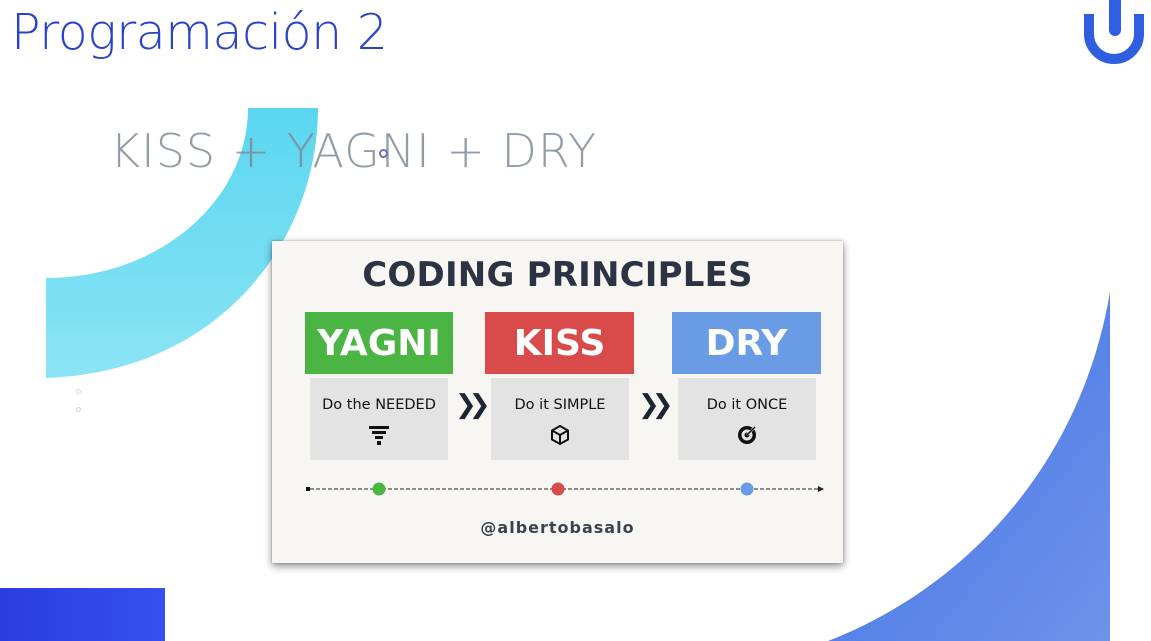 The width and height of the screenshot is (1151, 641). I want to click on principle-description: Do the NEEDED, so click(379, 405).